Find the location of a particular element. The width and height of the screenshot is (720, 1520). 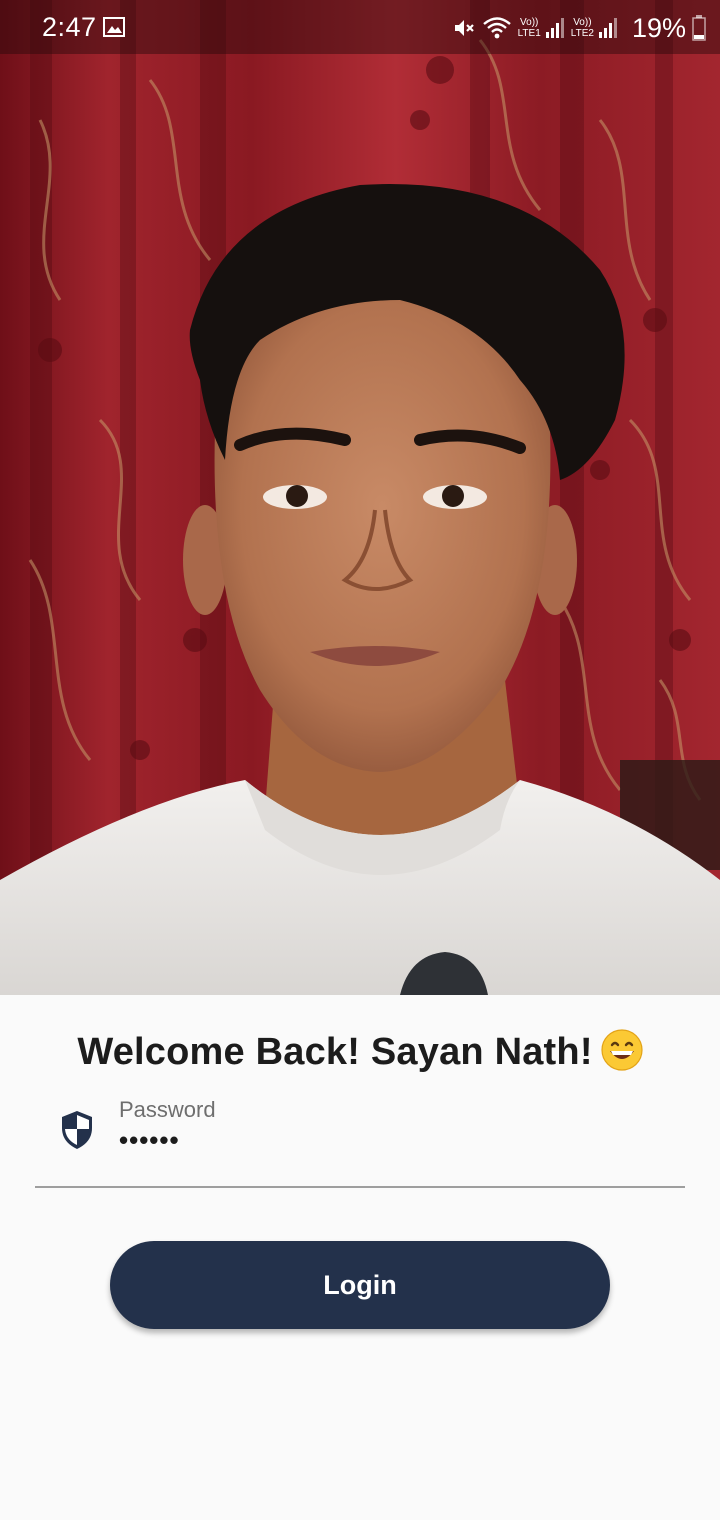

image-icon is located at coordinates (114, 27).